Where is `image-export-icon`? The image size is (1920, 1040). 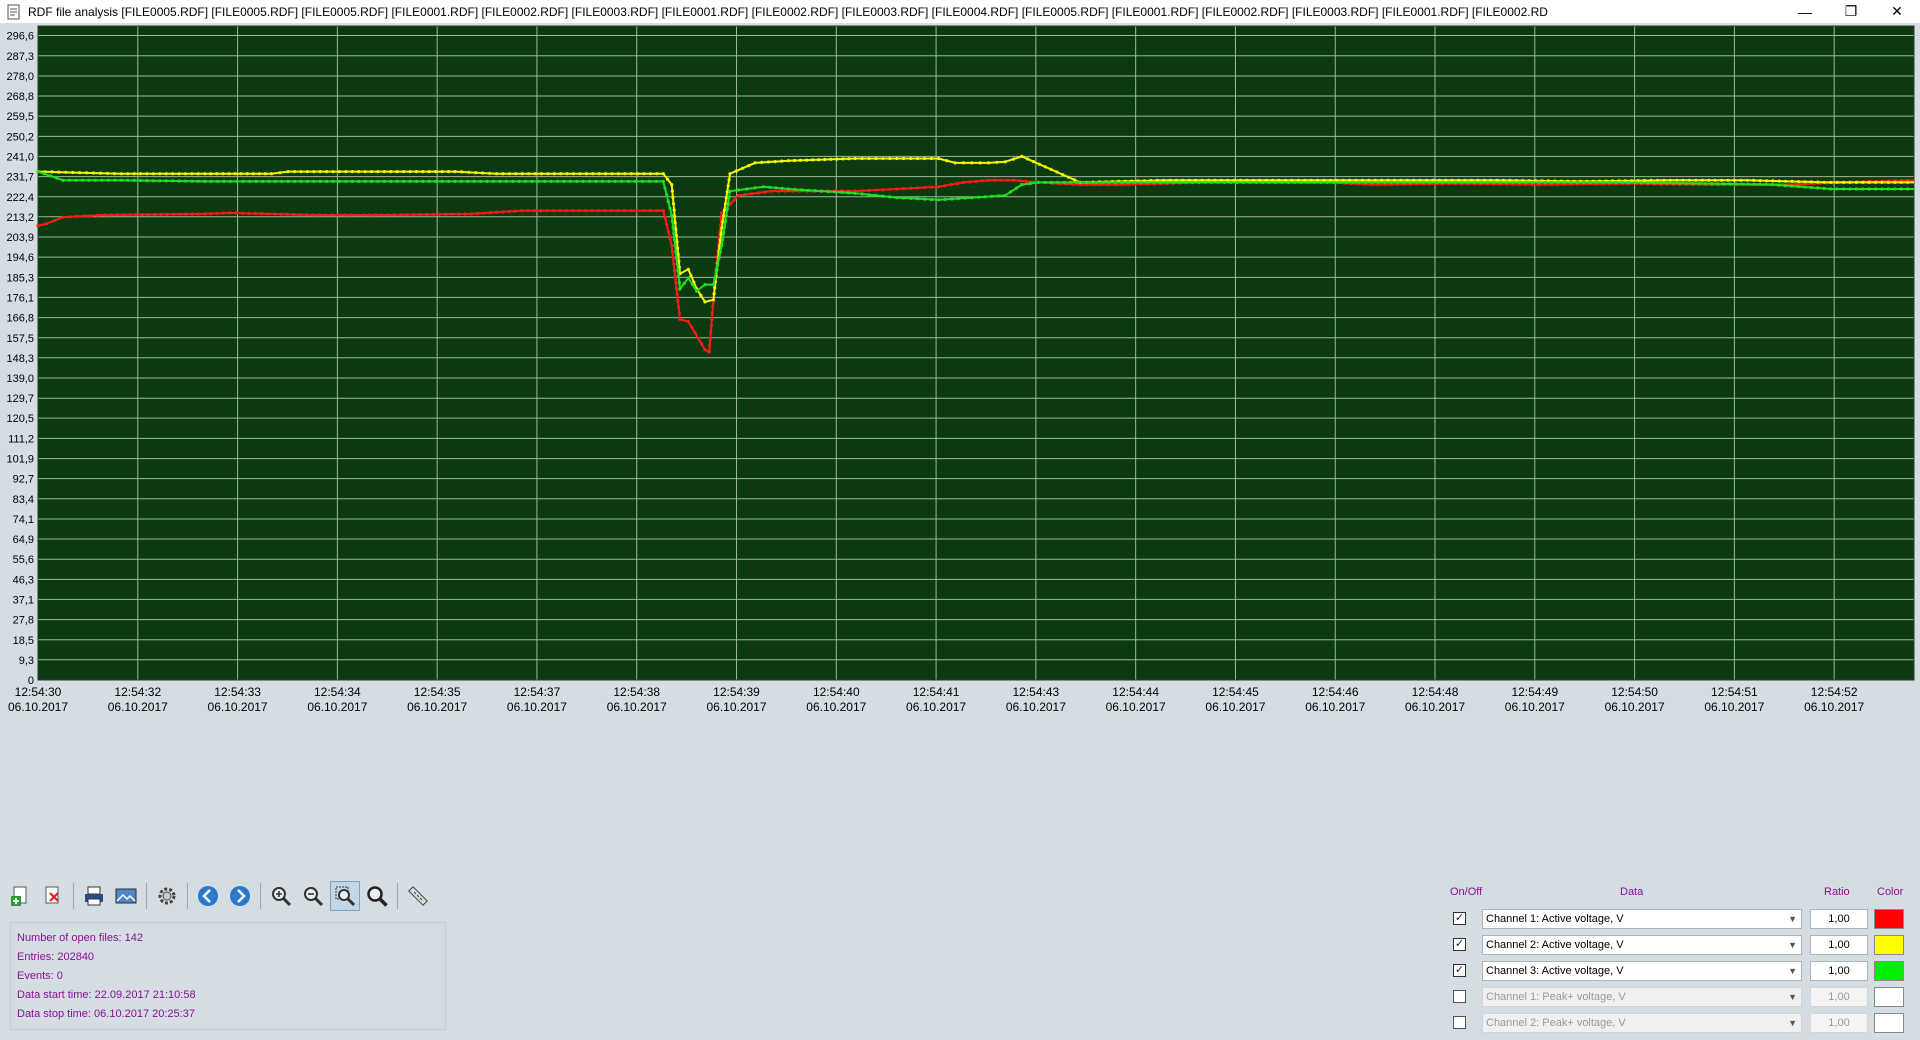 image-export-icon is located at coordinates (126, 896).